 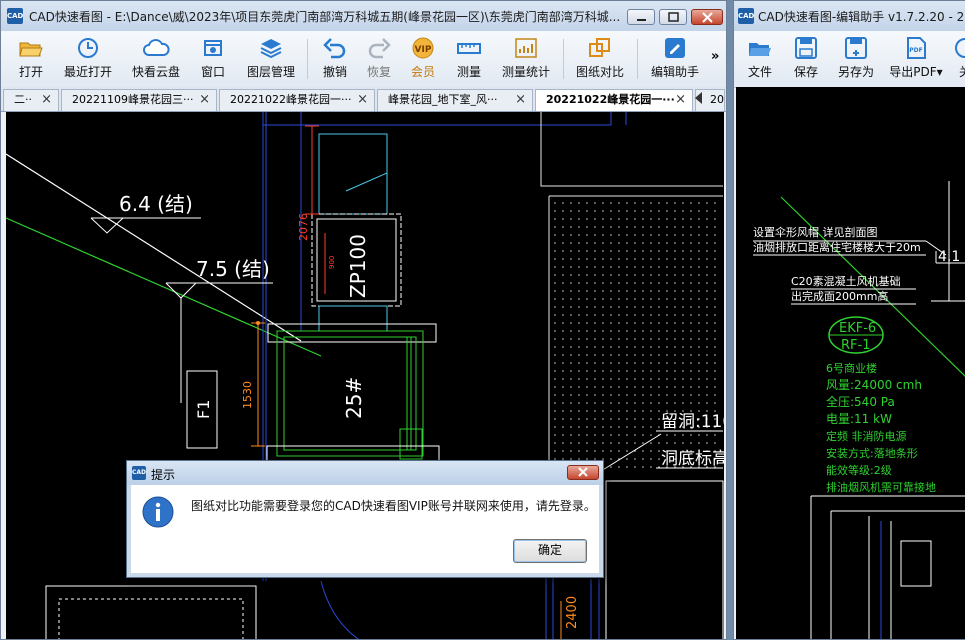 What do you see at coordinates (258, 323) in the screenshot?
I see `cad-dimension-dot` at bounding box center [258, 323].